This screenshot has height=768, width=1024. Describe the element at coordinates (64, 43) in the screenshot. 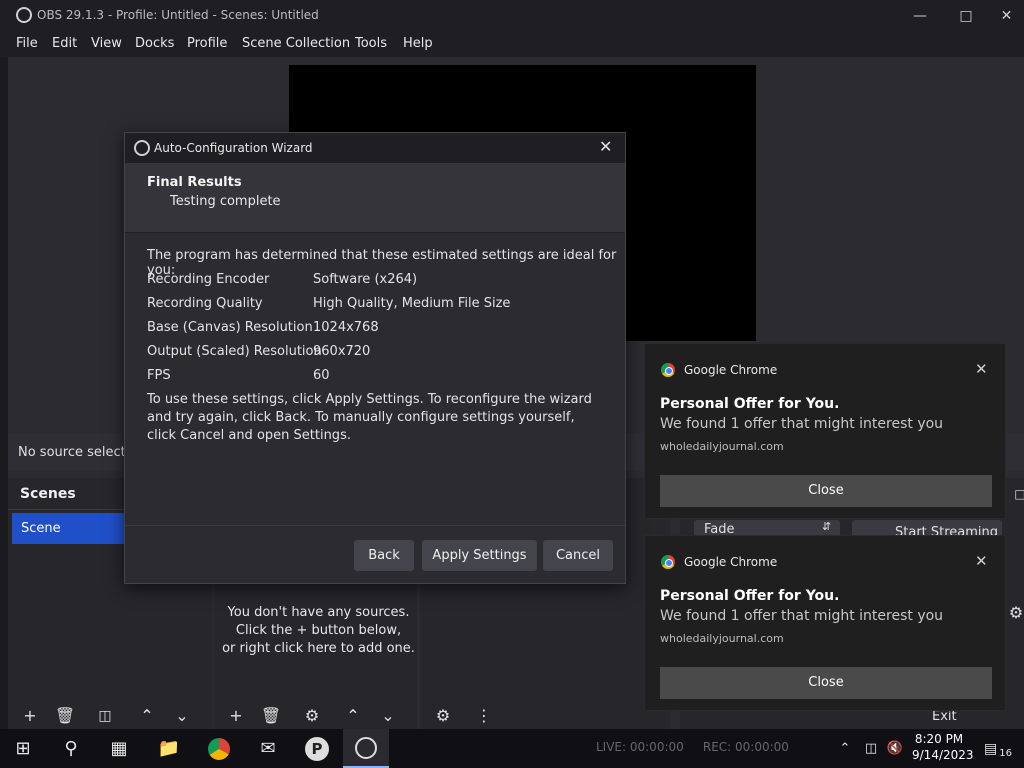

I see `menu-edit: Edit` at that location.